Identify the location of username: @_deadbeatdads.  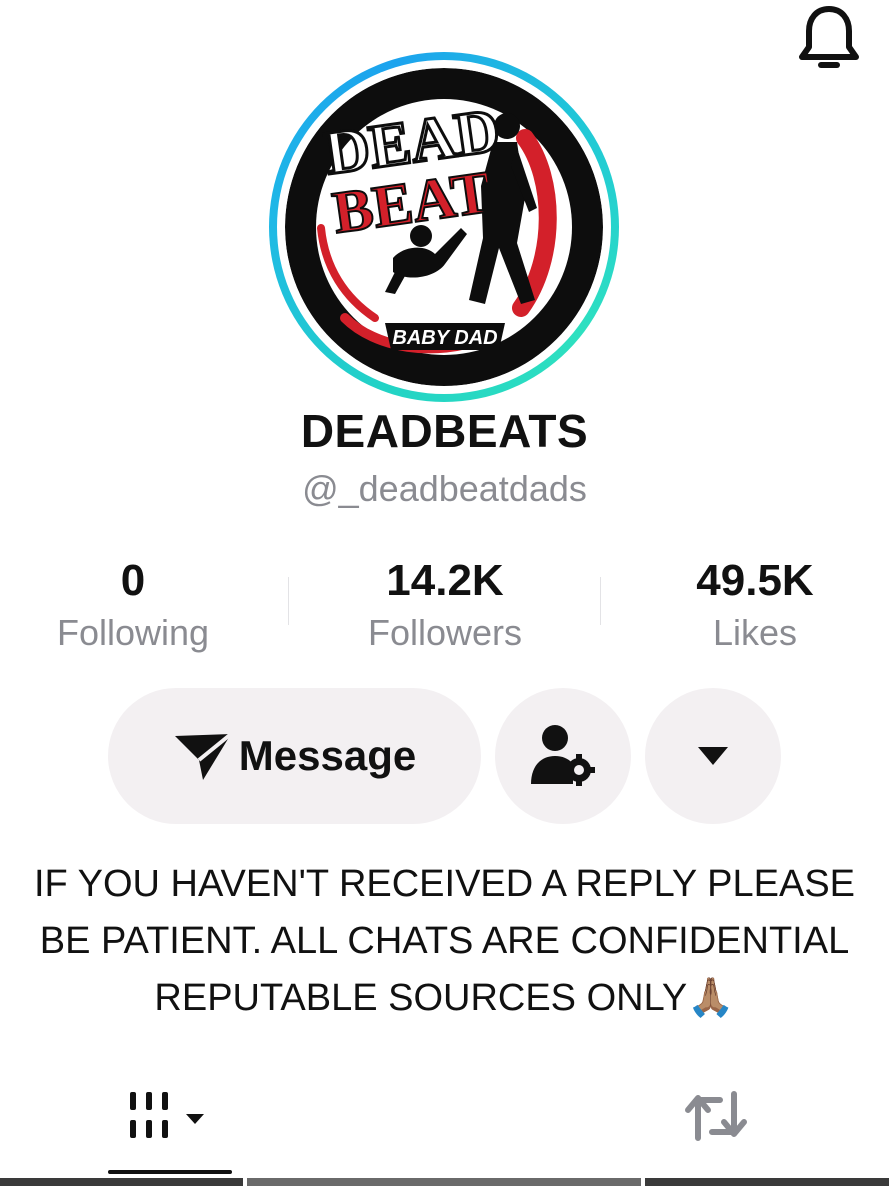
(444, 489).